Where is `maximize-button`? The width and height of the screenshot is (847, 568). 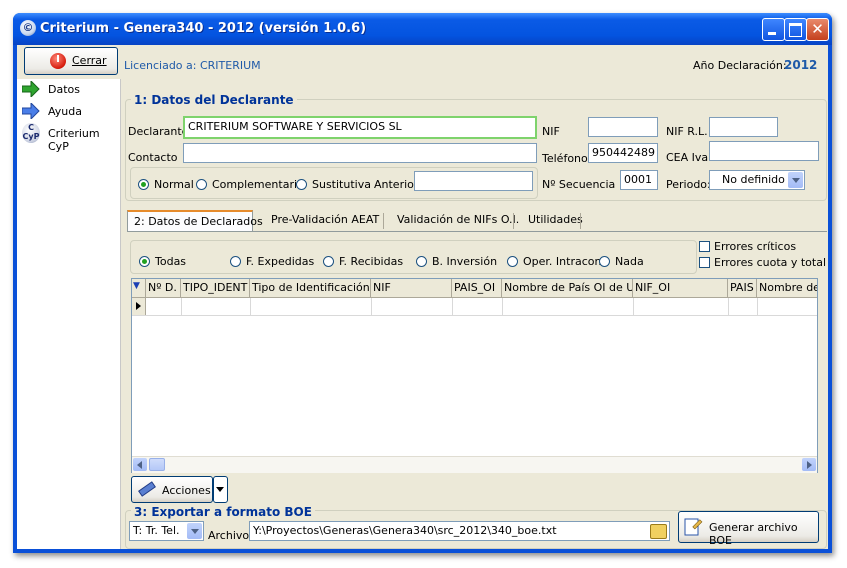 maximize-button is located at coordinates (795, 29).